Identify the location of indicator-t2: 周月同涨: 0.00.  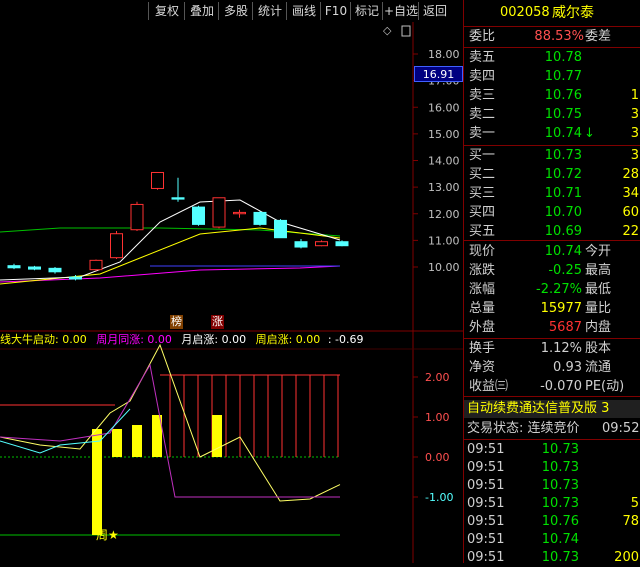
(134, 339).